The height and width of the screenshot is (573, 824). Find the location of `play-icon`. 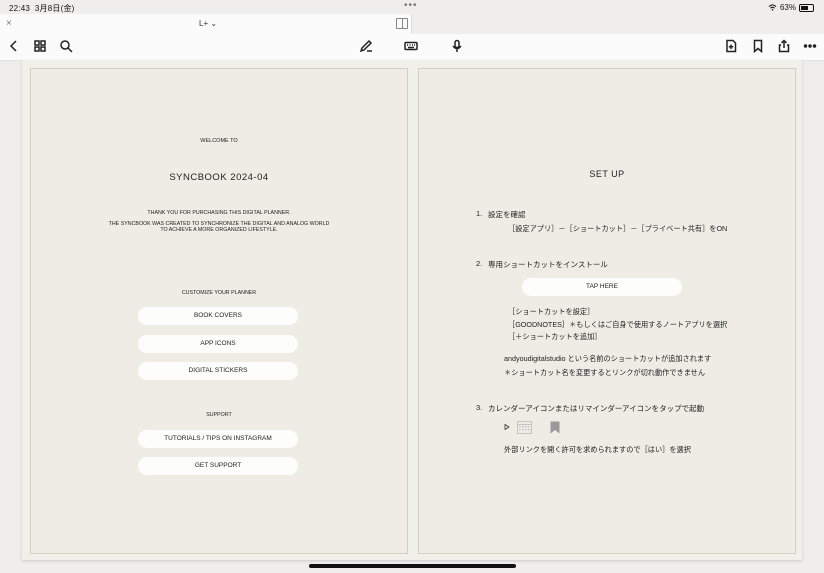

play-icon is located at coordinates (507, 427).